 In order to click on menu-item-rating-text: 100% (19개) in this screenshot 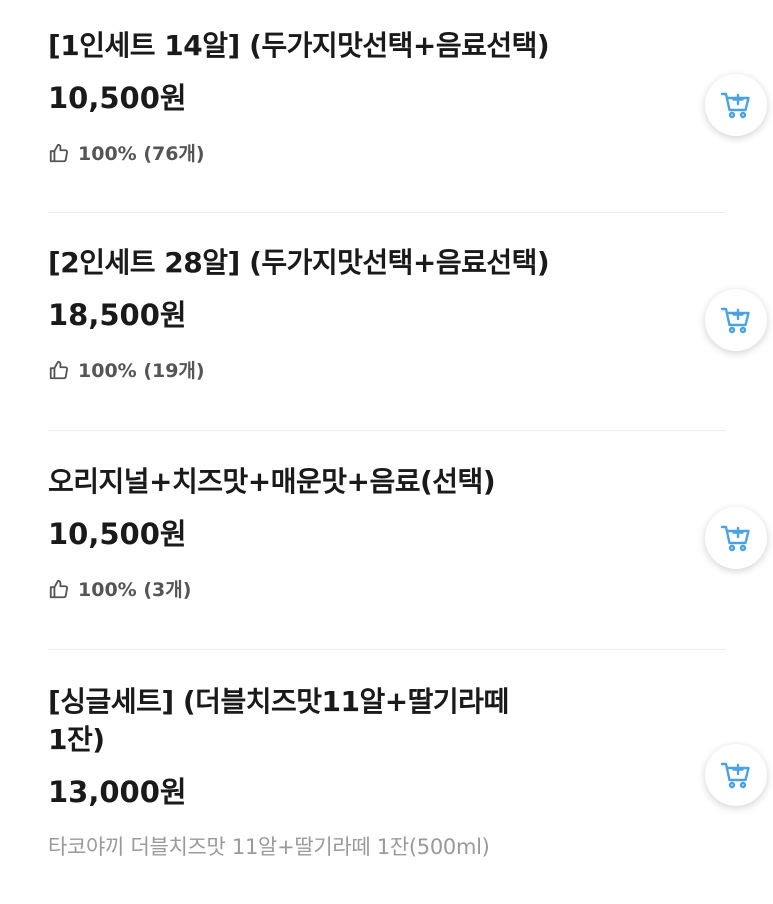, I will do `click(141, 371)`.